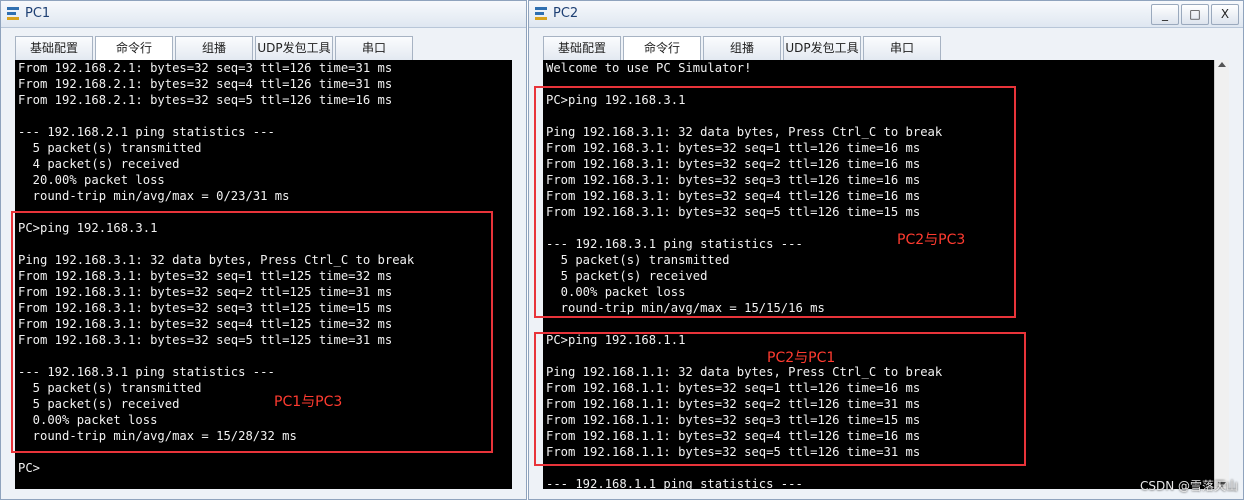  I want to click on pc2-annotation-bottom: PC2与PC1, so click(801, 358).